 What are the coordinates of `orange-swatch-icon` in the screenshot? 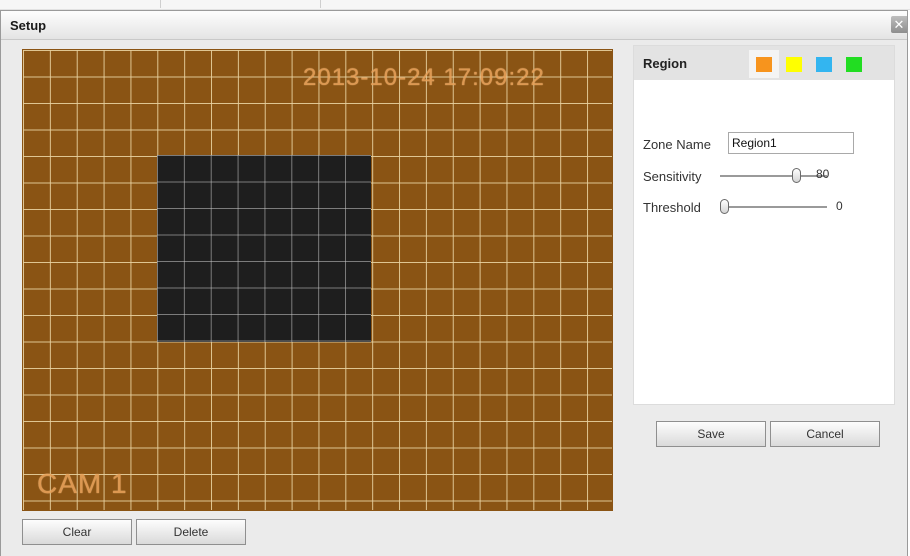 It's located at (764, 64).